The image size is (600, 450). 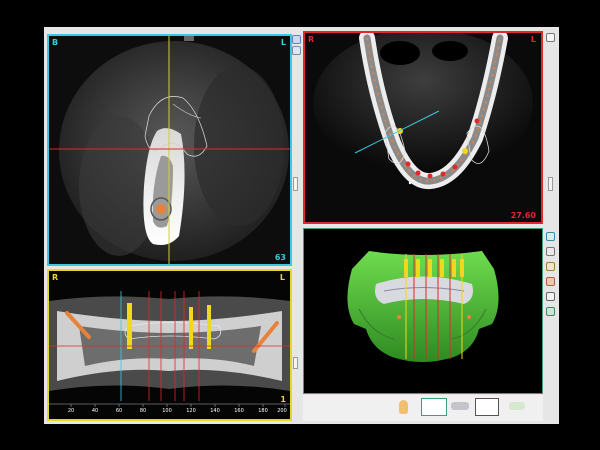 I want to click on cube-icon, so click(x=550, y=311).